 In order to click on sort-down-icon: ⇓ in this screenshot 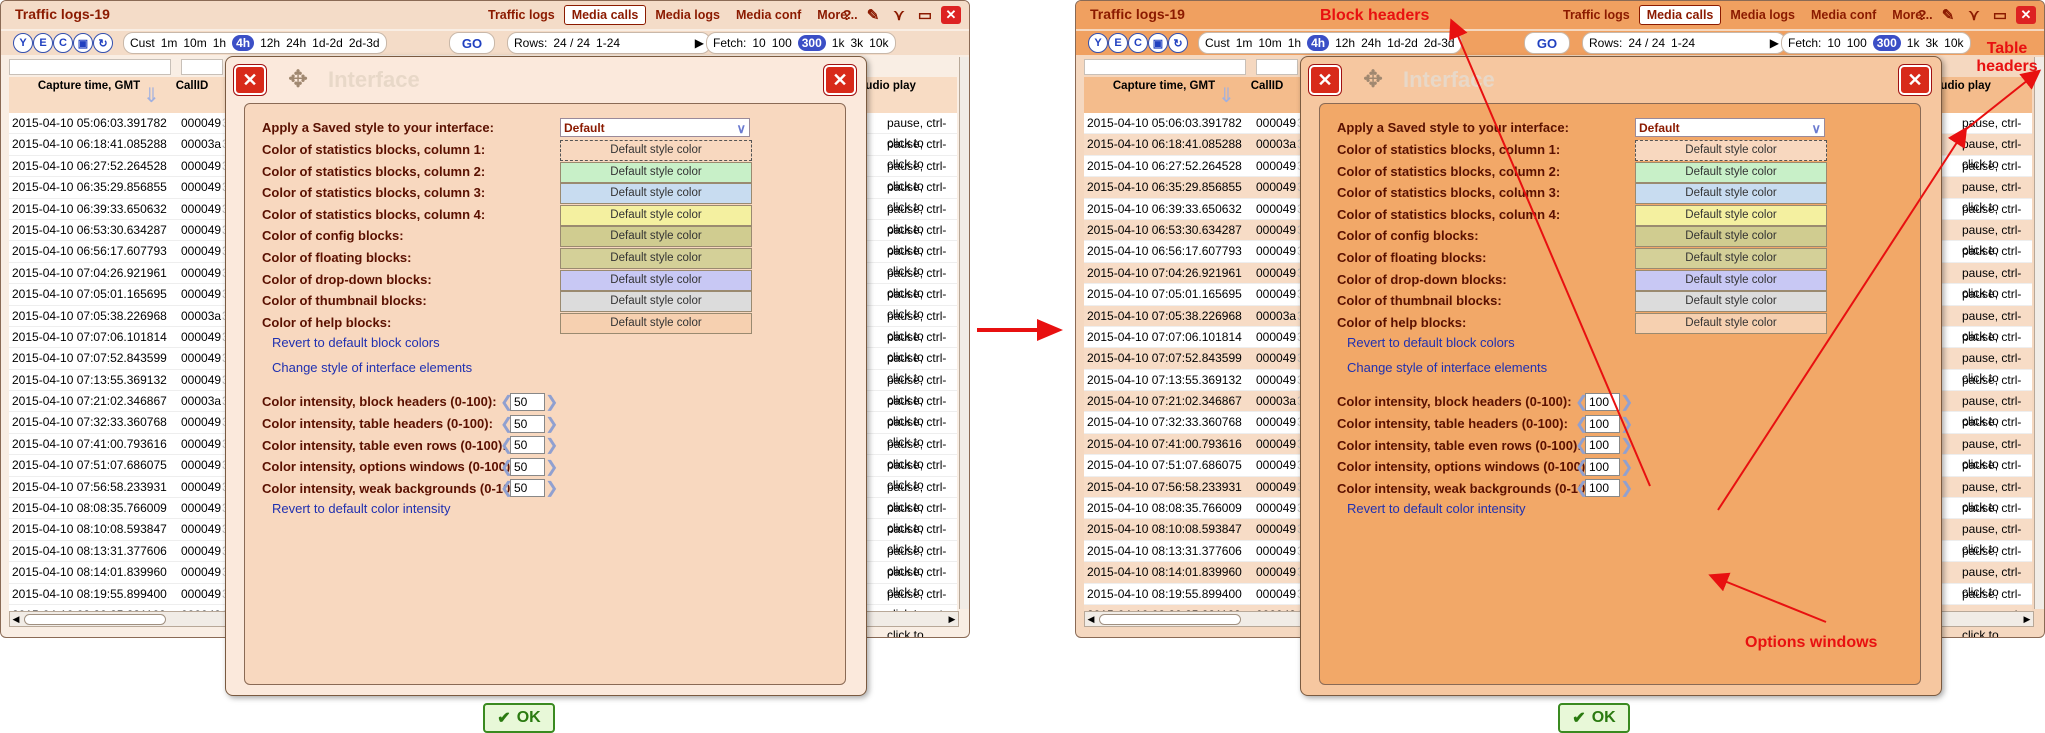, I will do `click(1226, 95)`.